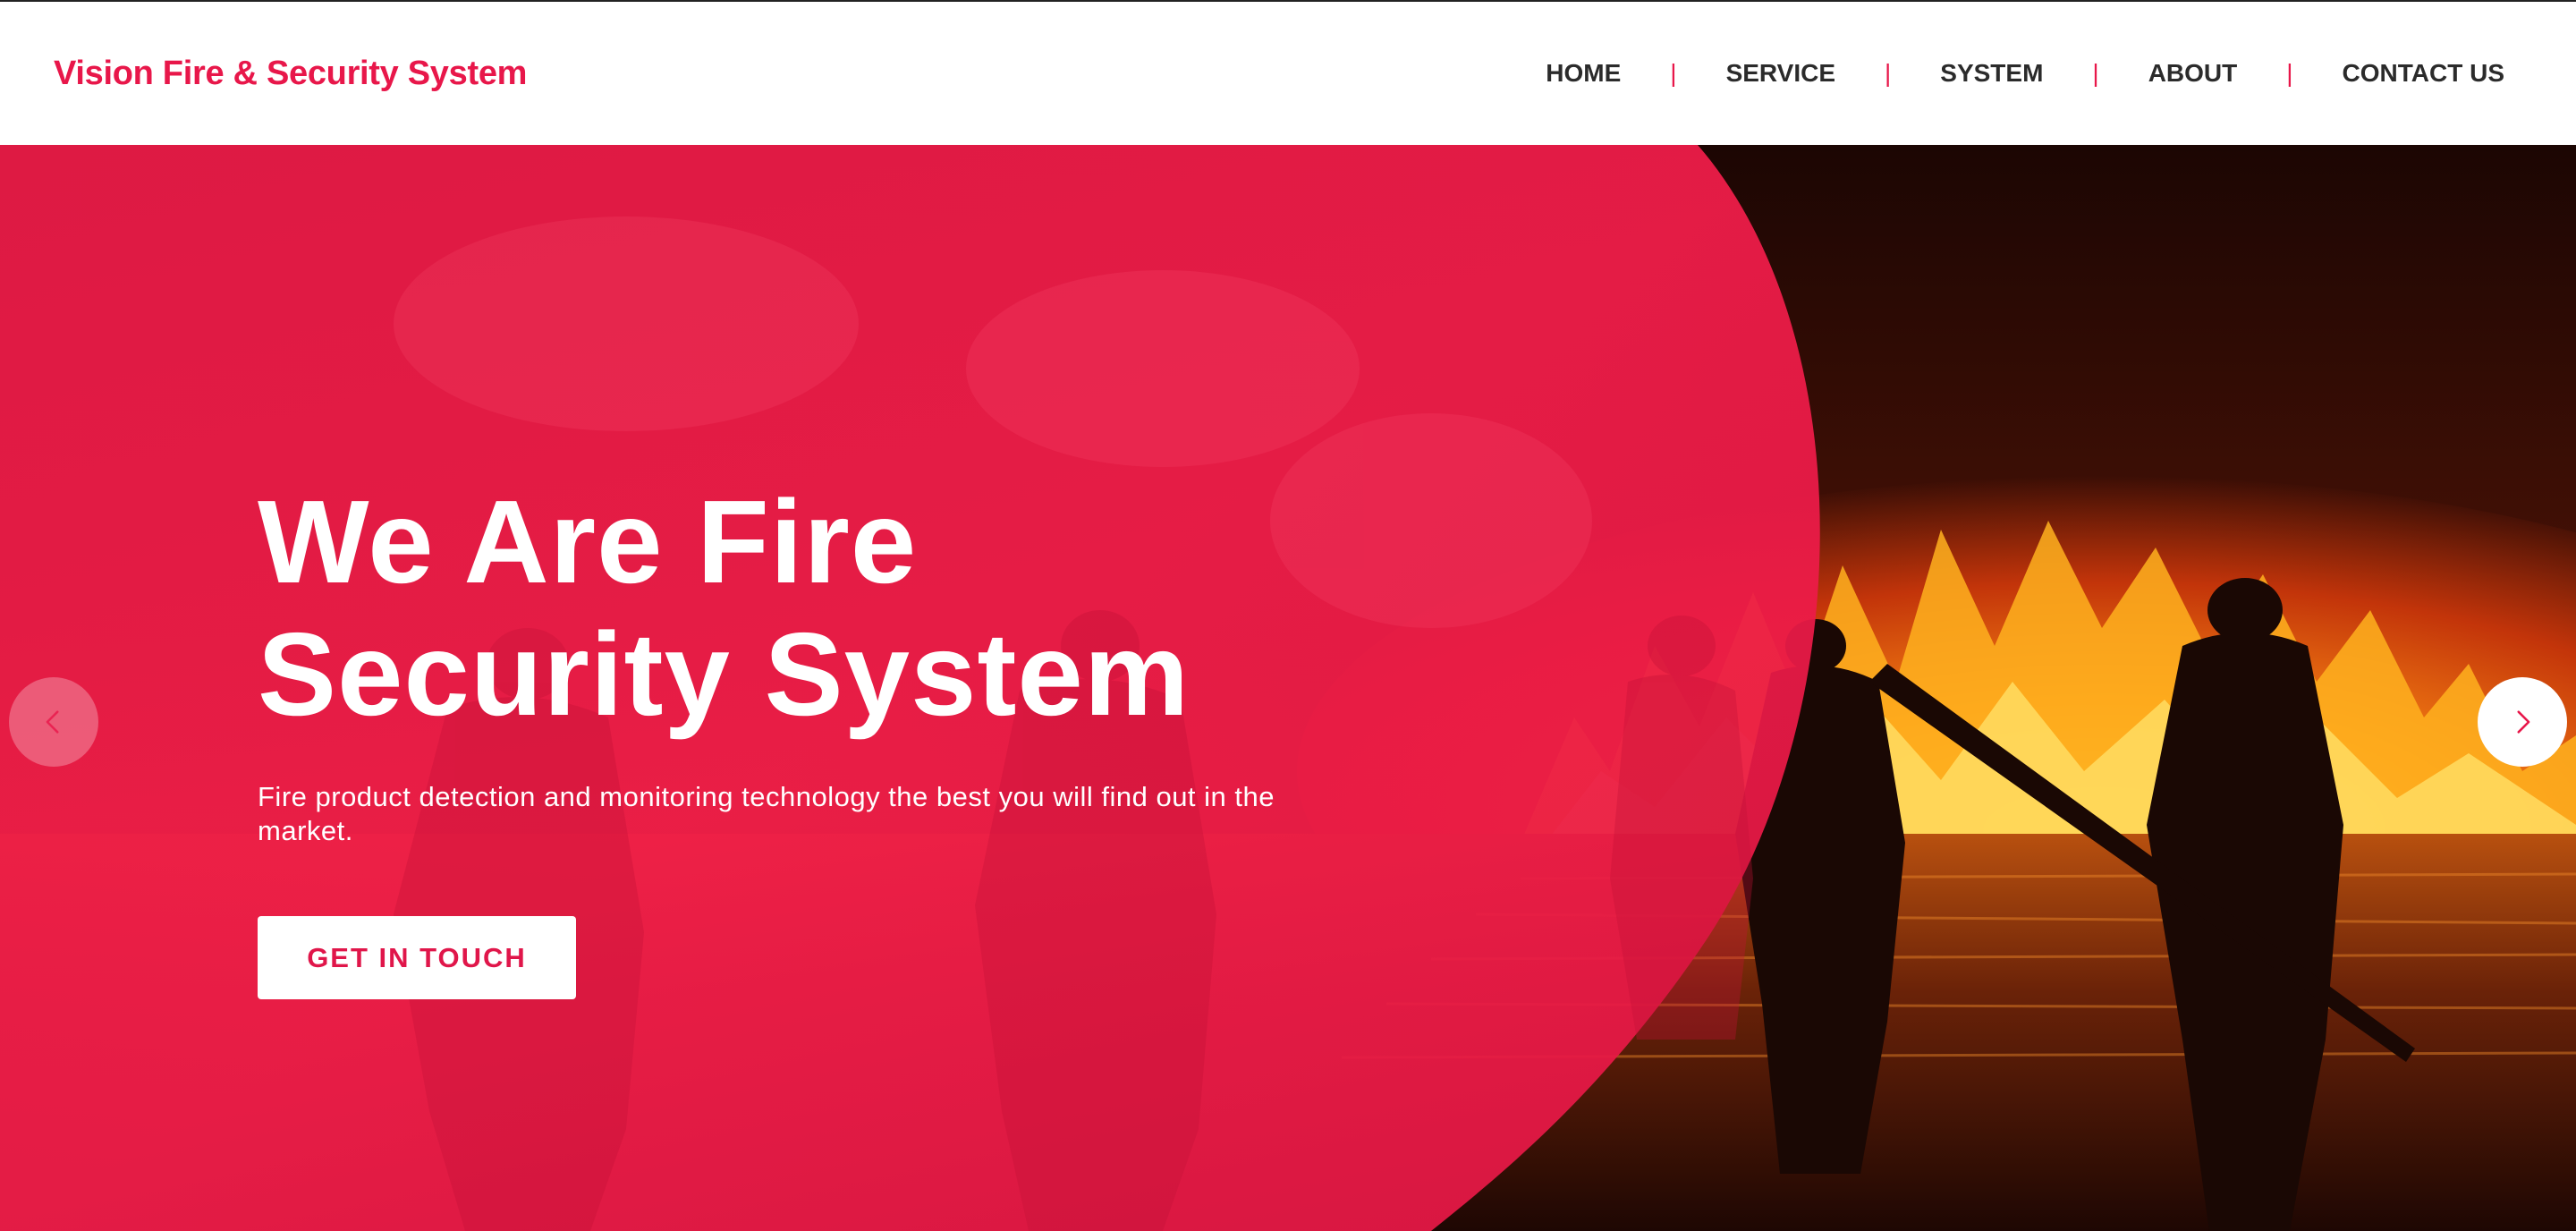  Describe the element at coordinates (724, 674) in the screenshot. I see `hero-title-line2: Security System` at that location.